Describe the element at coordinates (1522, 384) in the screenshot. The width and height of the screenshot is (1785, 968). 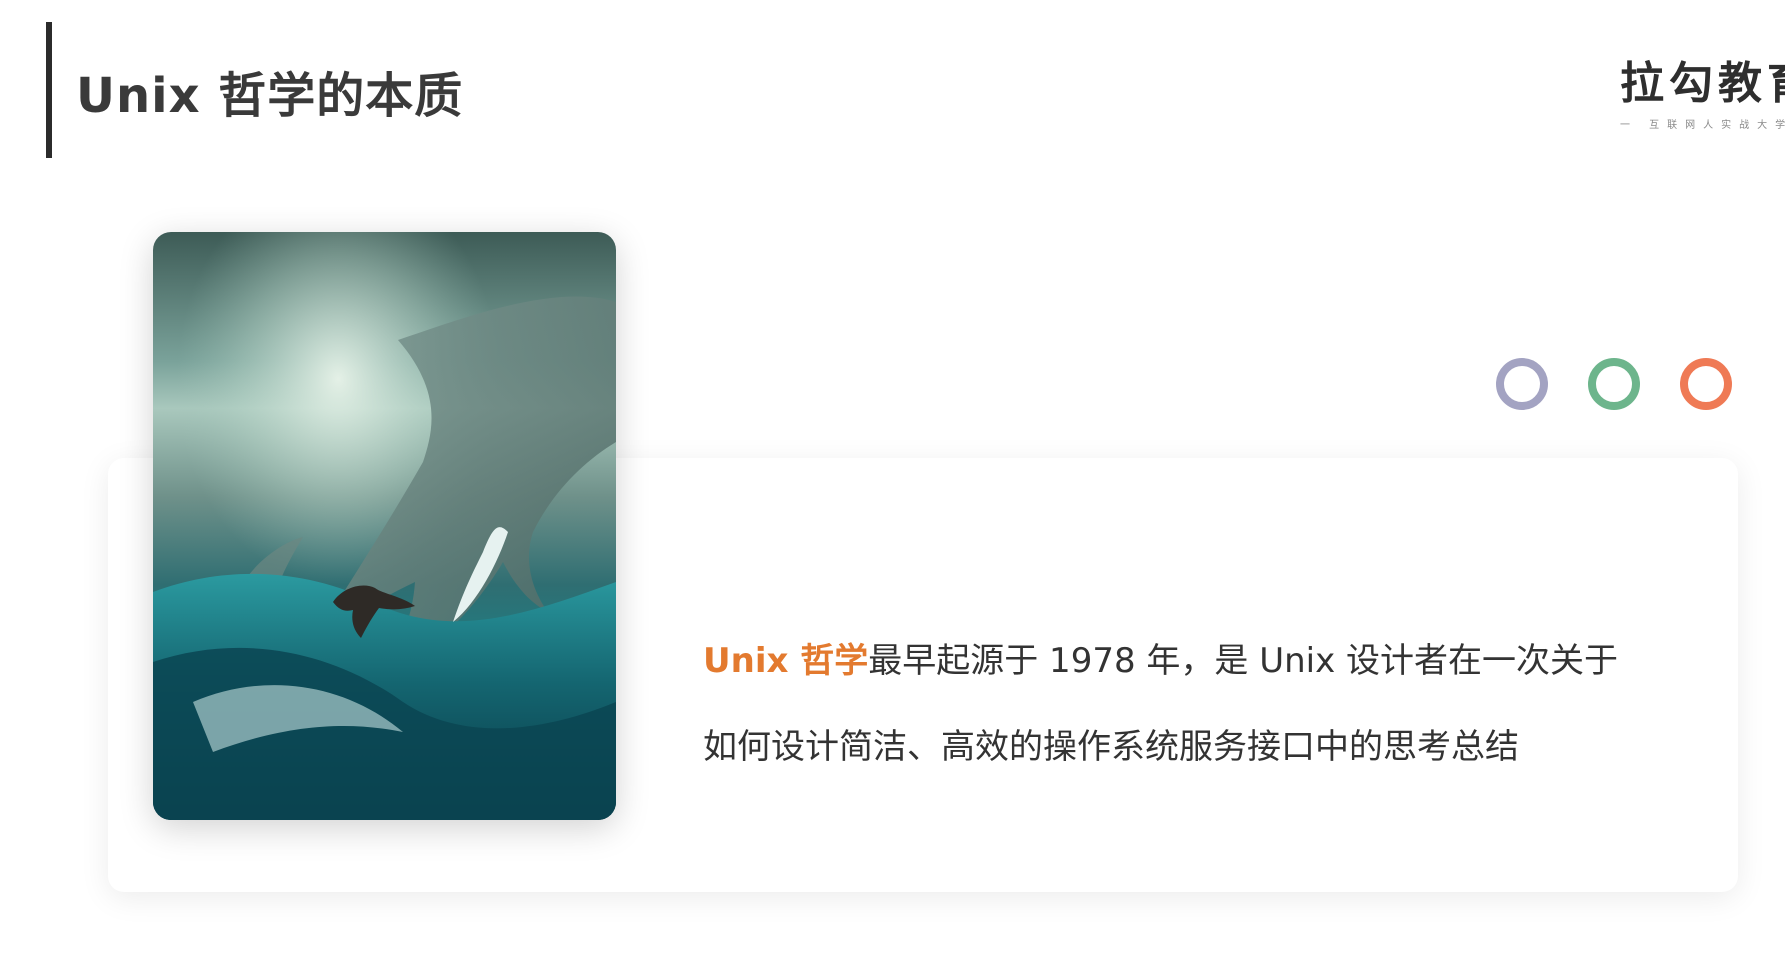
I see `circle-icon-gray` at that location.